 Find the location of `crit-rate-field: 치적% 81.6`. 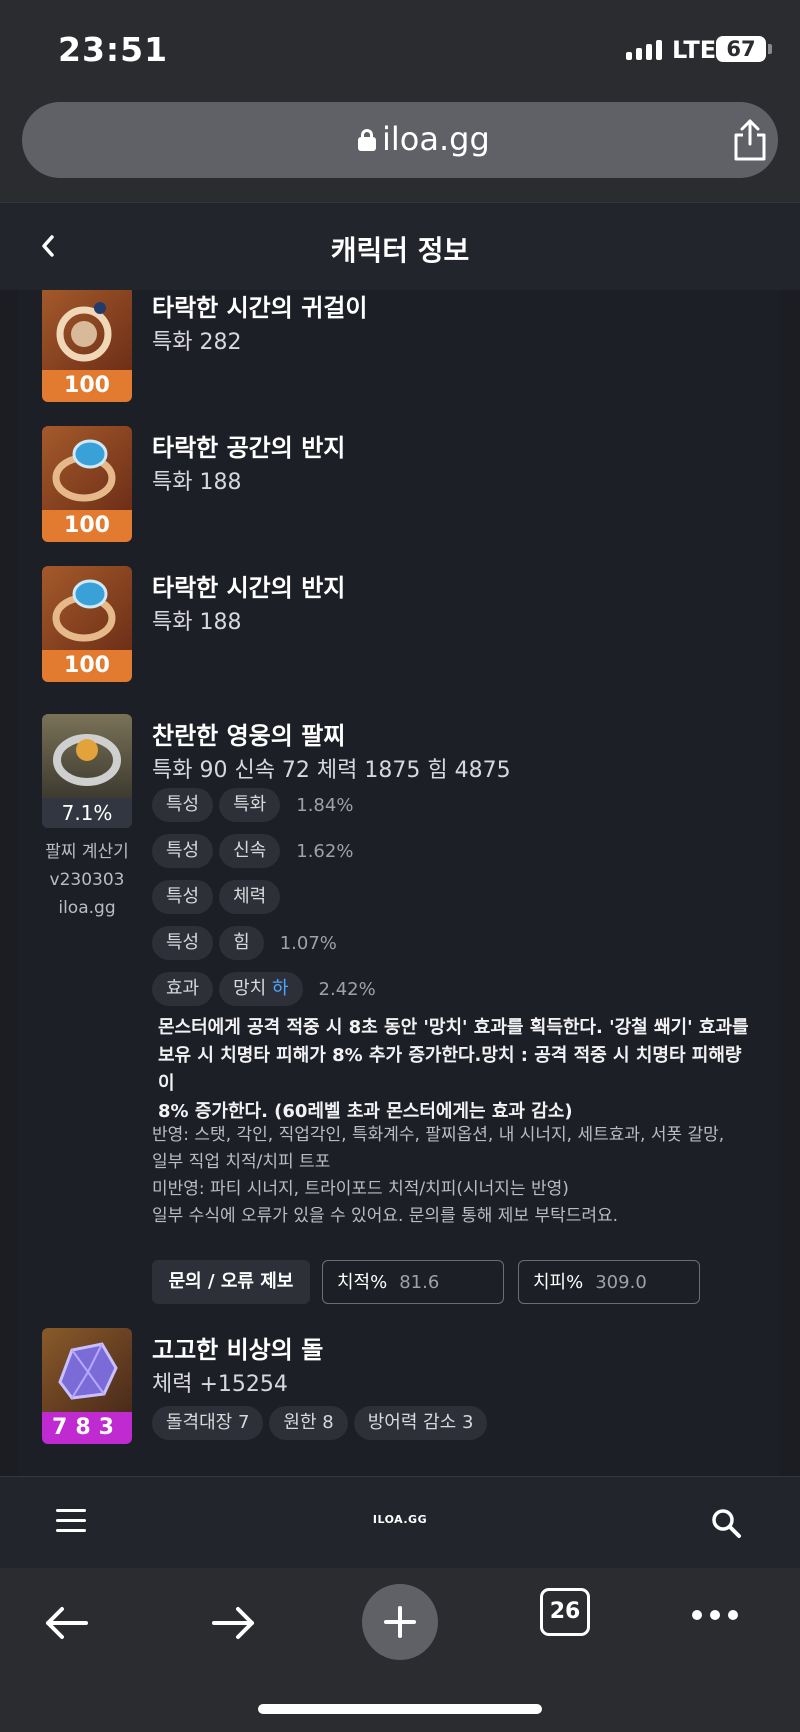

crit-rate-field: 치적% 81.6 is located at coordinates (413, 1282).